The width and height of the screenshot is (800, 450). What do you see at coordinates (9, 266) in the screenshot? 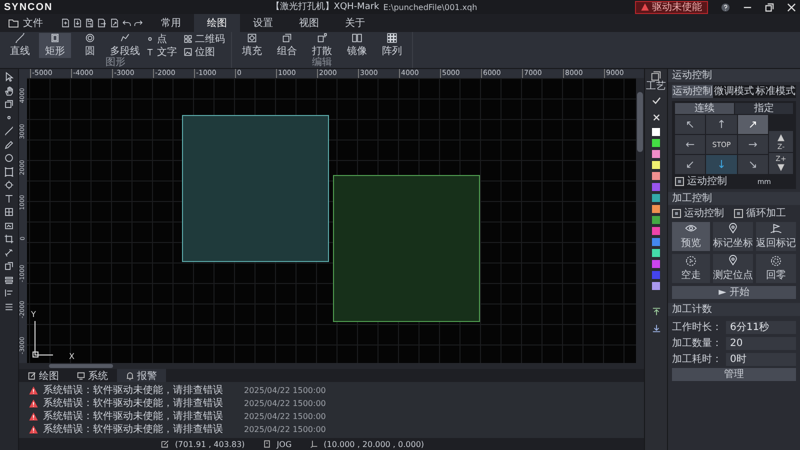
I see `copy-icon` at bounding box center [9, 266].